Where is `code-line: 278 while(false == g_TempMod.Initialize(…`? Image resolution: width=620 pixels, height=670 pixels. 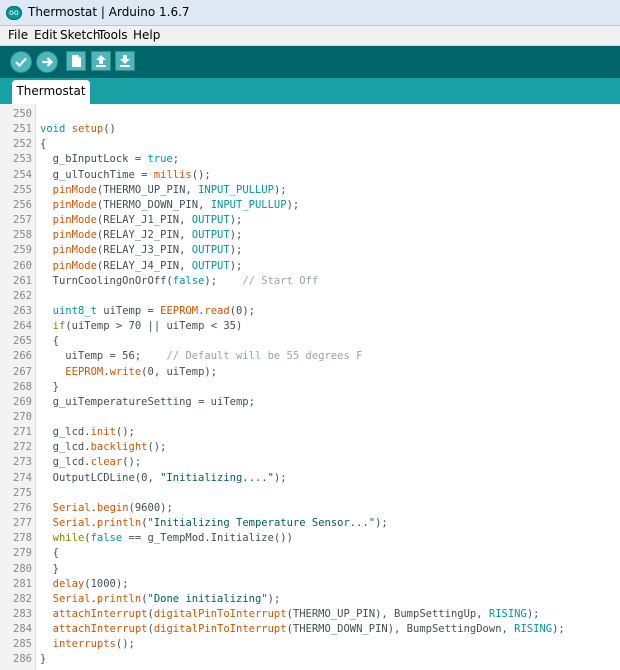
code-line: 278 while(false == g_TempMod.Initialize(… is located at coordinates (310, 538).